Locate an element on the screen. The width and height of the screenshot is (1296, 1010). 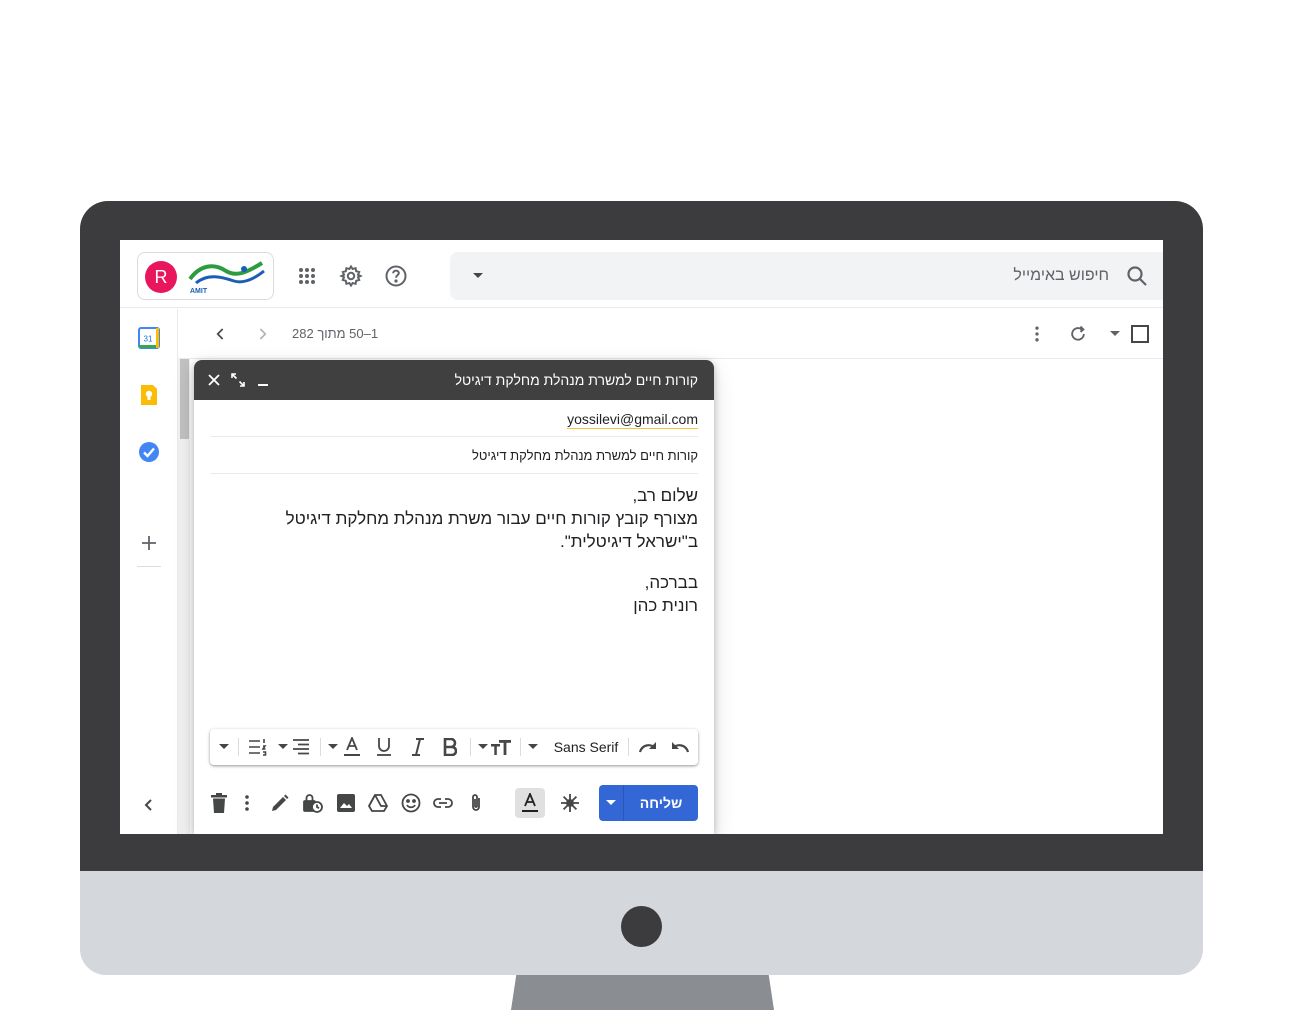
settings-icon is located at coordinates (351, 276).